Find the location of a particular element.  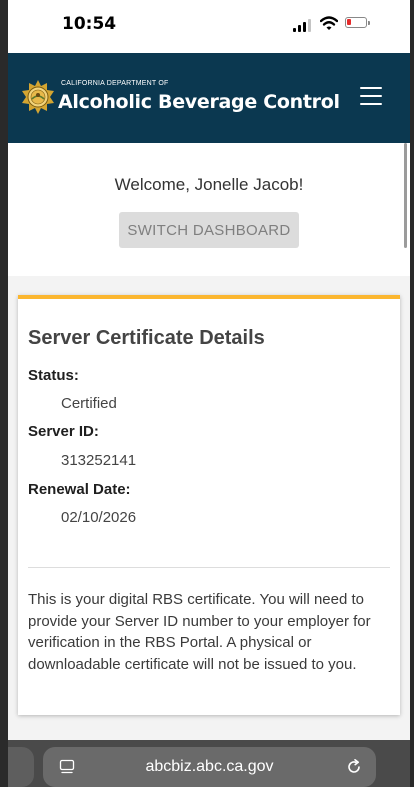

address-bar: abcbiz.abc.ca.gov is located at coordinates (209, 767).